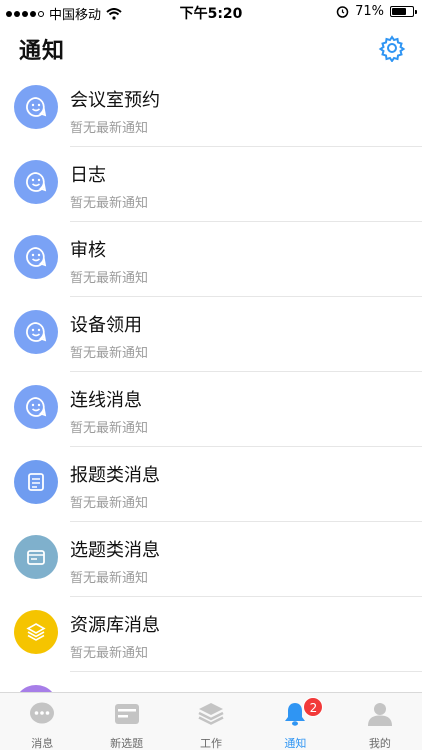 Image resolution: width=422 pixels, height=750 pixels. Describe the element at coordinates (211, 634) in the screenshot. I see `notification-item: 资源库消息 暂无最新通知` at that location.